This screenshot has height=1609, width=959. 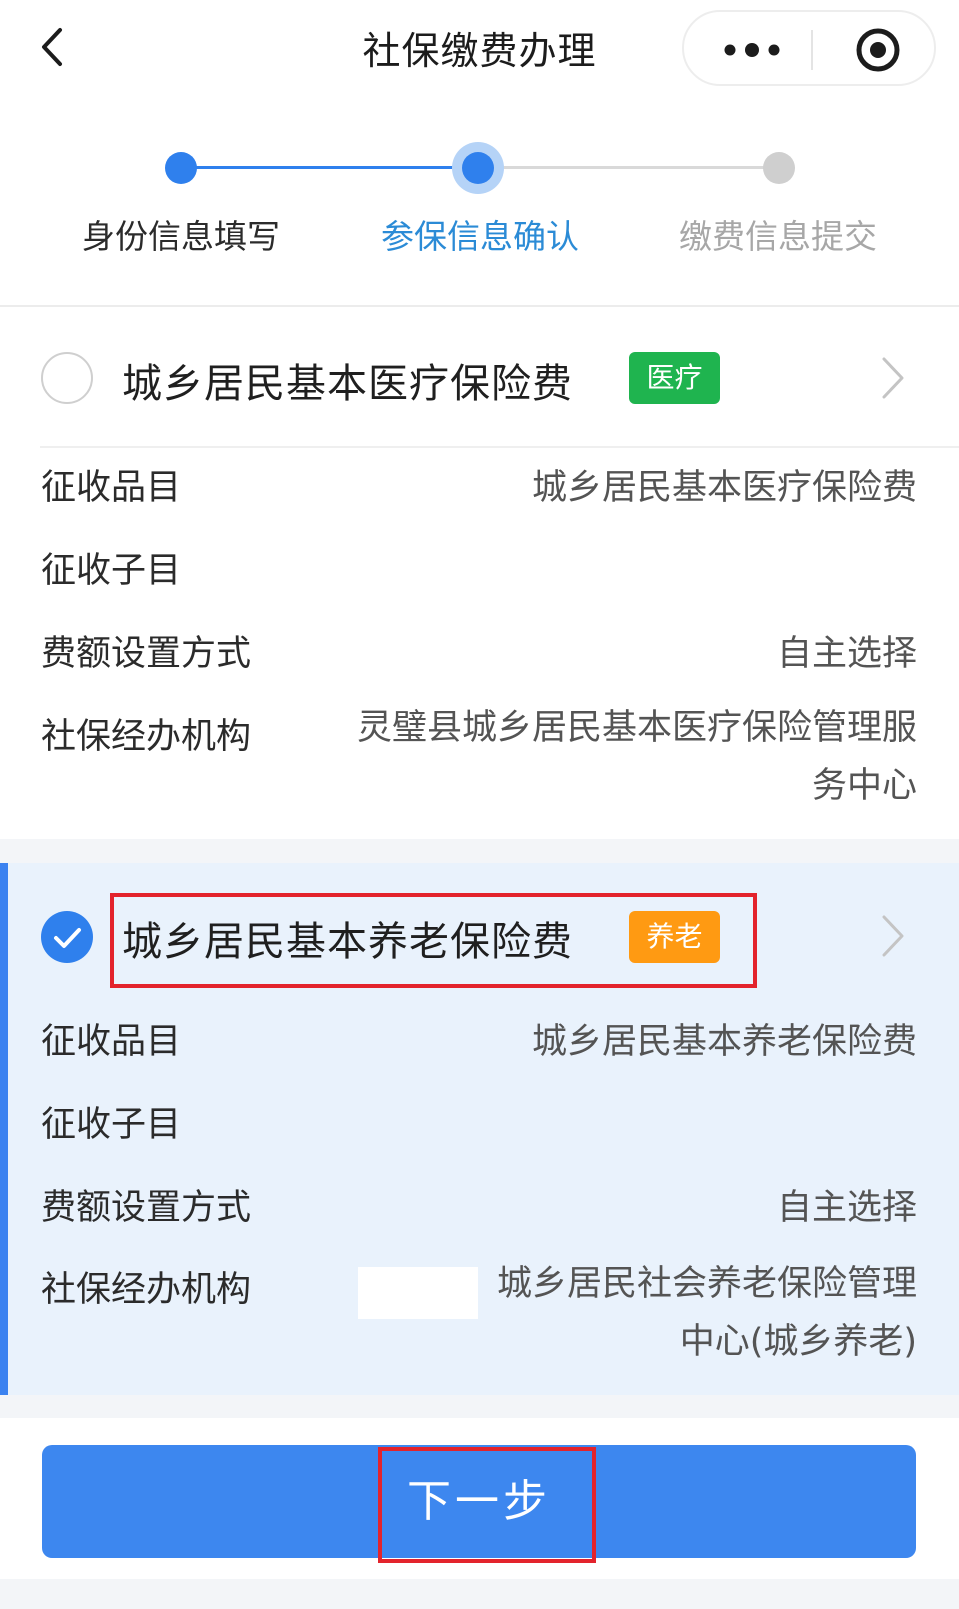 What do you see at coordinates (181, 236) in the screenshot?
I see `step-label-1: 身份信息填写` at bounding box center [181, 236].